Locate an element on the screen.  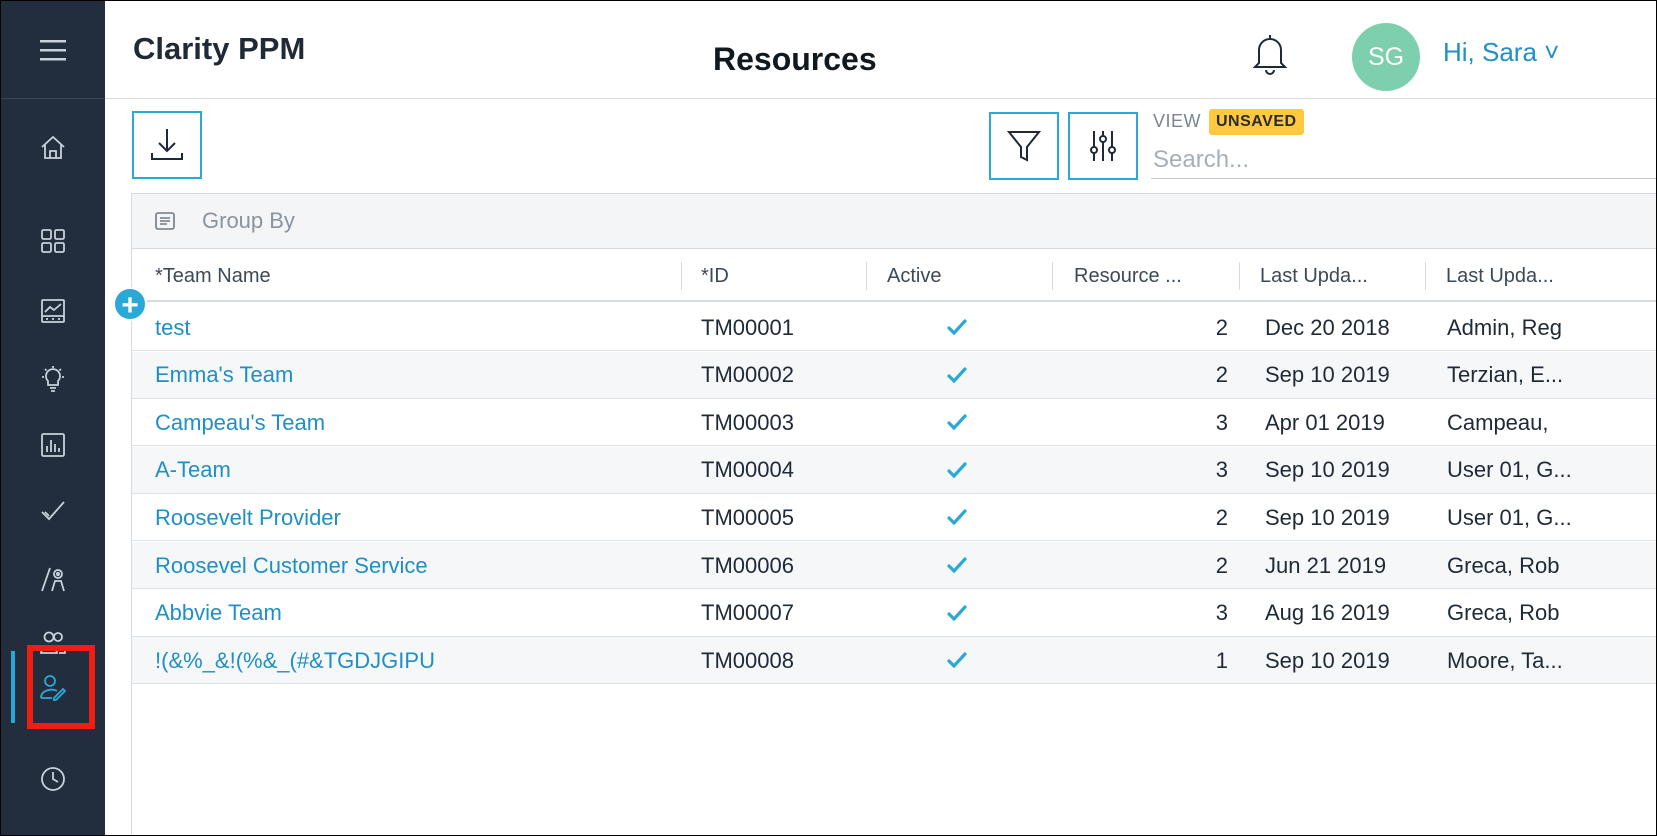
avatar: SG is located at coordinates (1386, 57).